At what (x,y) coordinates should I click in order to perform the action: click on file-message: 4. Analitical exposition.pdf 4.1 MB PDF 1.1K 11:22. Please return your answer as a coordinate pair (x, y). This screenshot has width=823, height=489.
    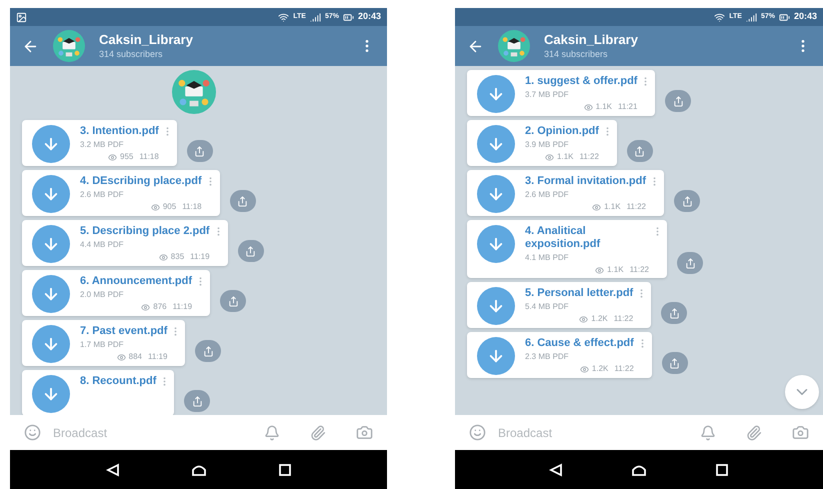
    Looking at the image, I should click on (567, 249).